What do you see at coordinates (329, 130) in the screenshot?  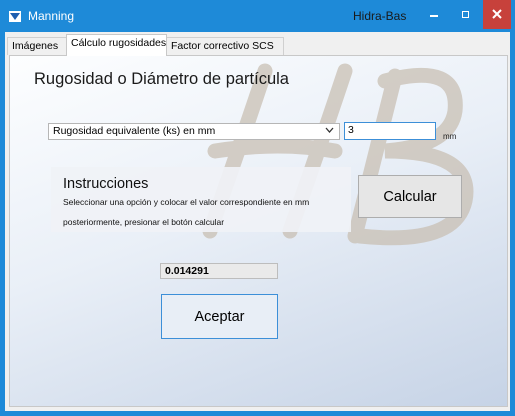 I see `chevron-down-icon` at bounding box center [329, 130].